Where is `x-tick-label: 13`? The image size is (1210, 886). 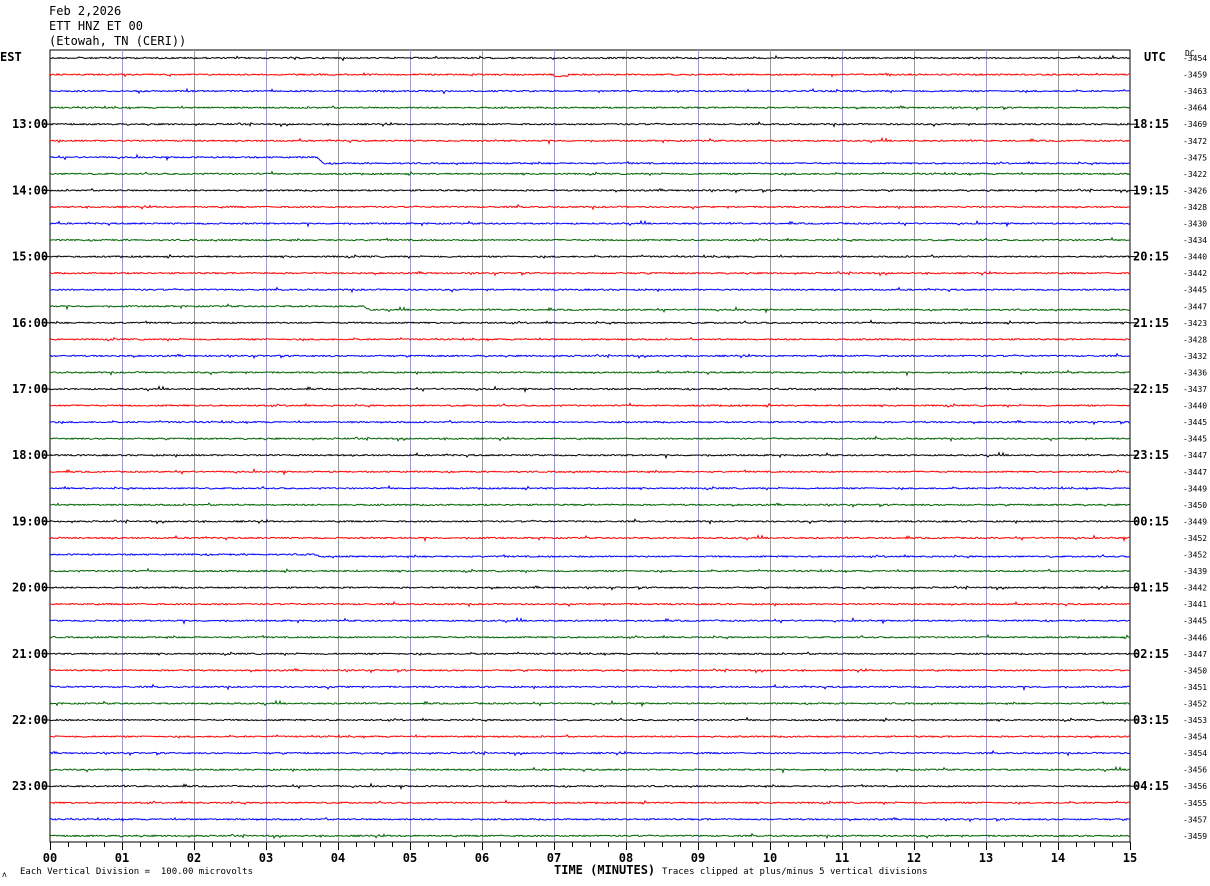
x-tick-label: 13 is located at coordinates (986, 858).